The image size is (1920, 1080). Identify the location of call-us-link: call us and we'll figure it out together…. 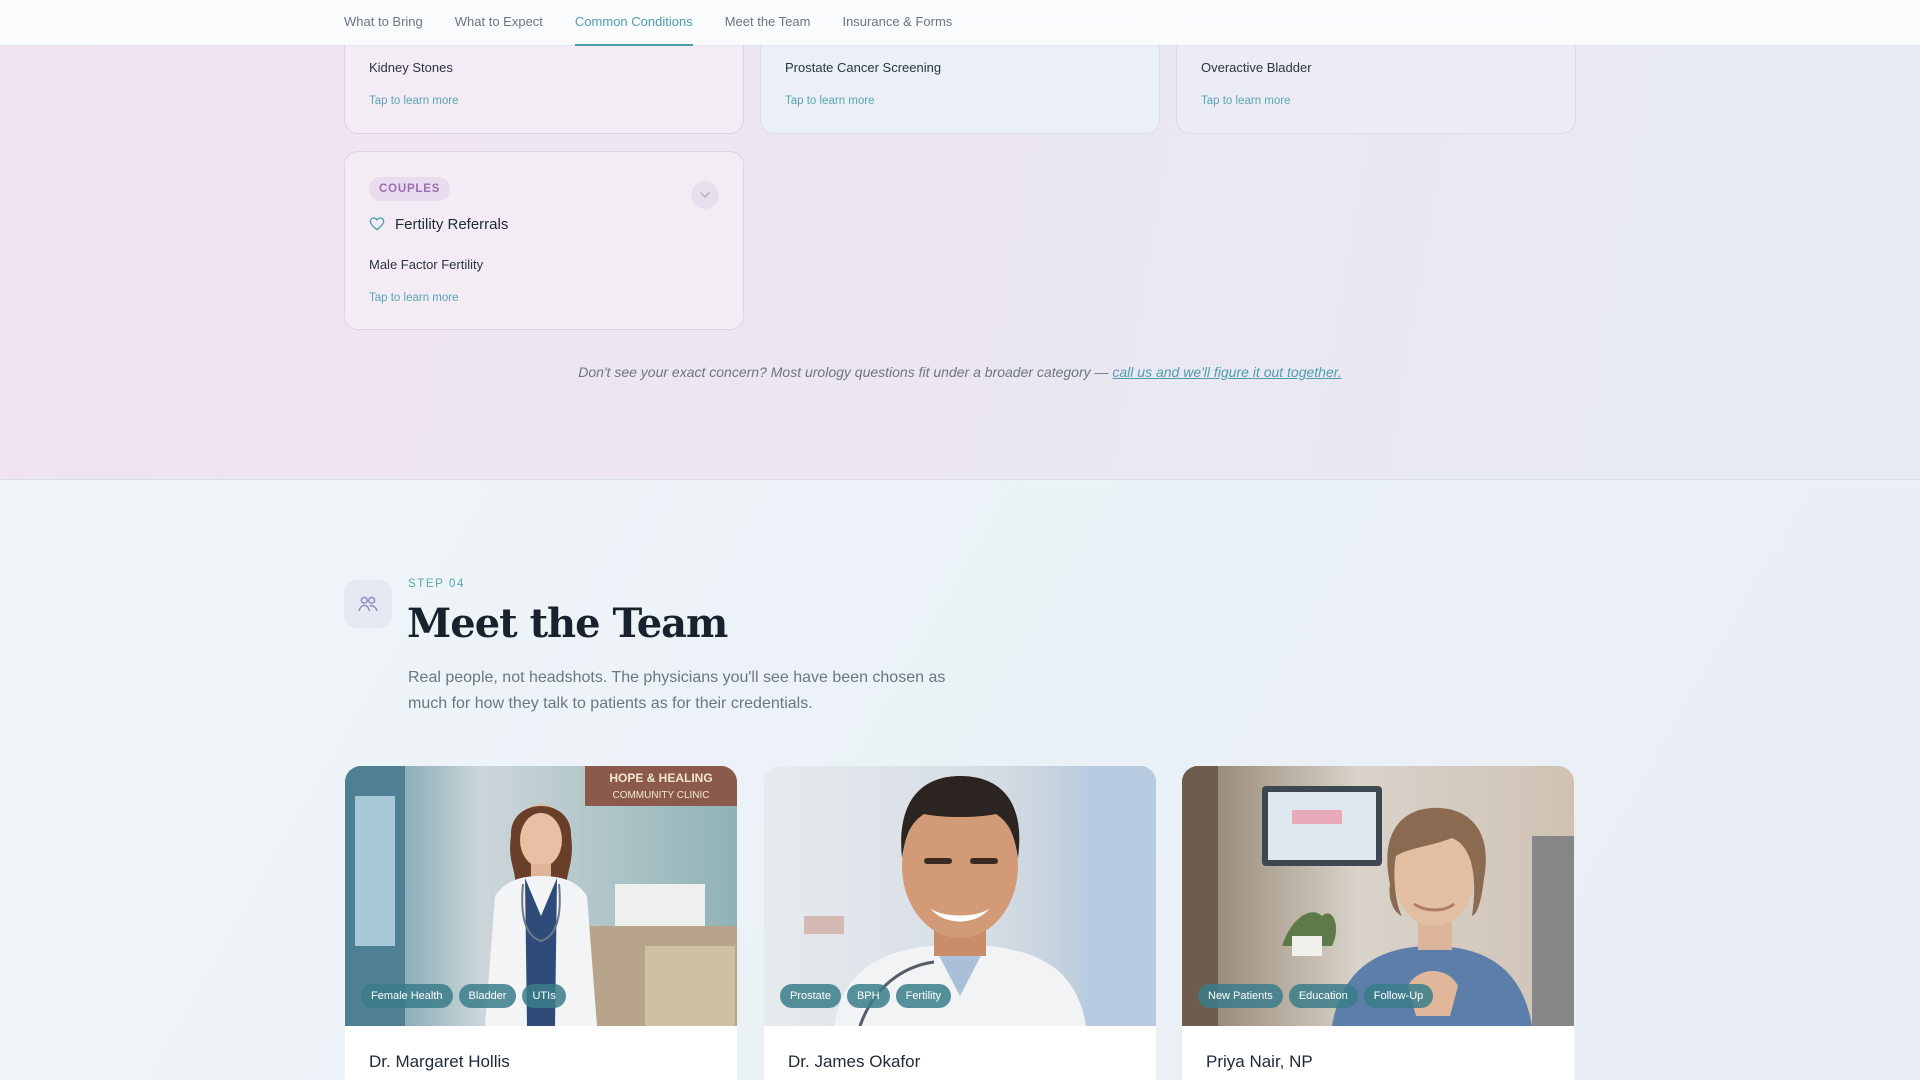
(1226, 372).